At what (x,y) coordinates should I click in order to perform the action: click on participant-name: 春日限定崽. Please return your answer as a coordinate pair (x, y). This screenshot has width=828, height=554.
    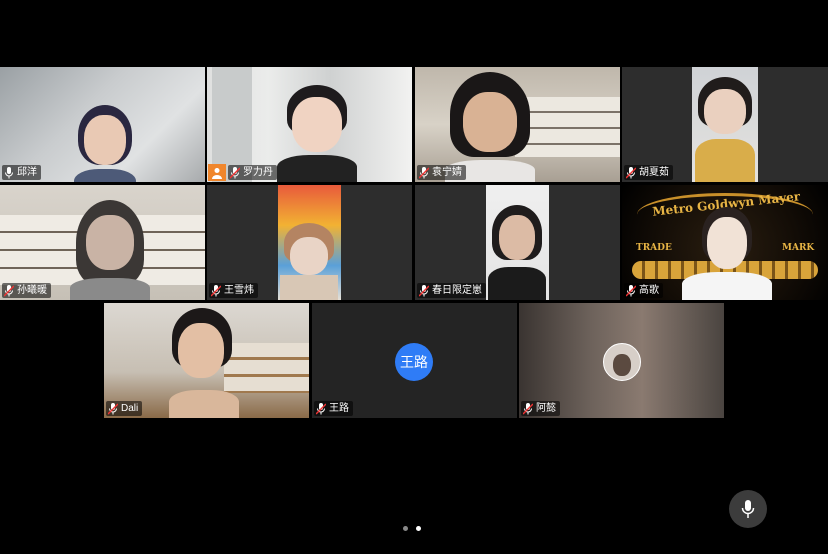
    Looking at the image, I should click on (457, 290).